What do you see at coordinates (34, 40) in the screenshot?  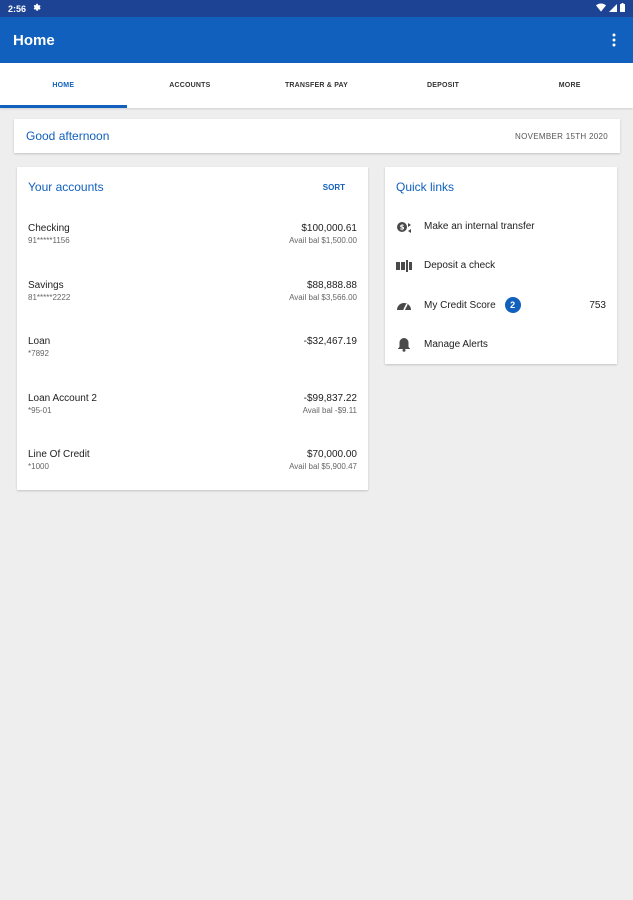 I see `page-title: Home` at bounding box center [34, 40].